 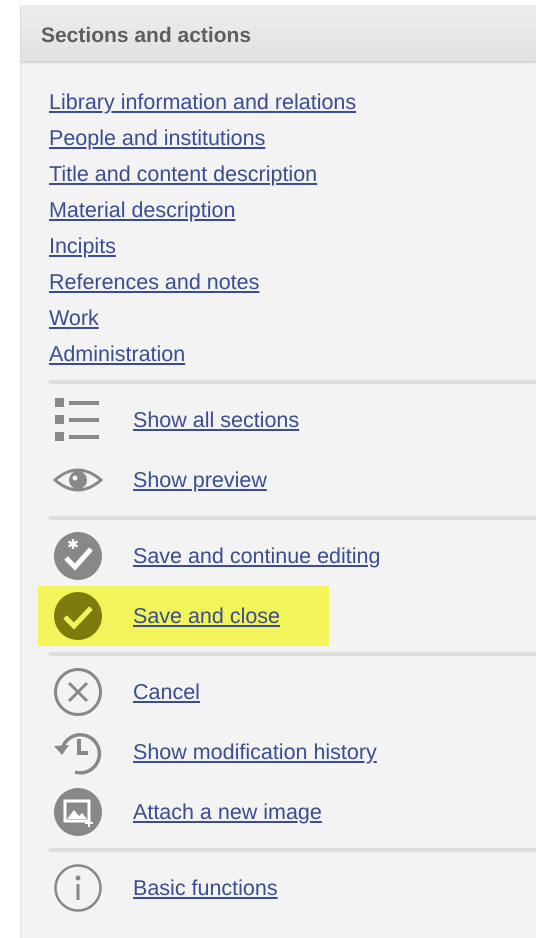 I want to click on section-link: Incipits, so click(x=82, y=246).